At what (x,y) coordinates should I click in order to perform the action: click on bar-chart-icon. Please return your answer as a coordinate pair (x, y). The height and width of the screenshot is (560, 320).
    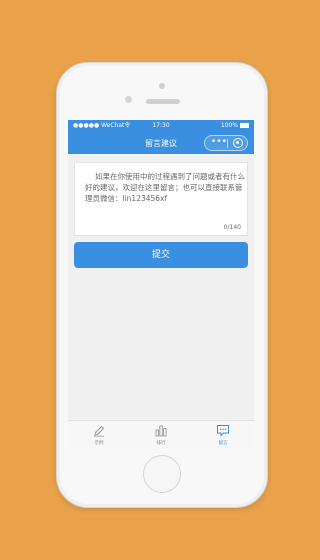
    Looking at the image, I should click on (161, 431).